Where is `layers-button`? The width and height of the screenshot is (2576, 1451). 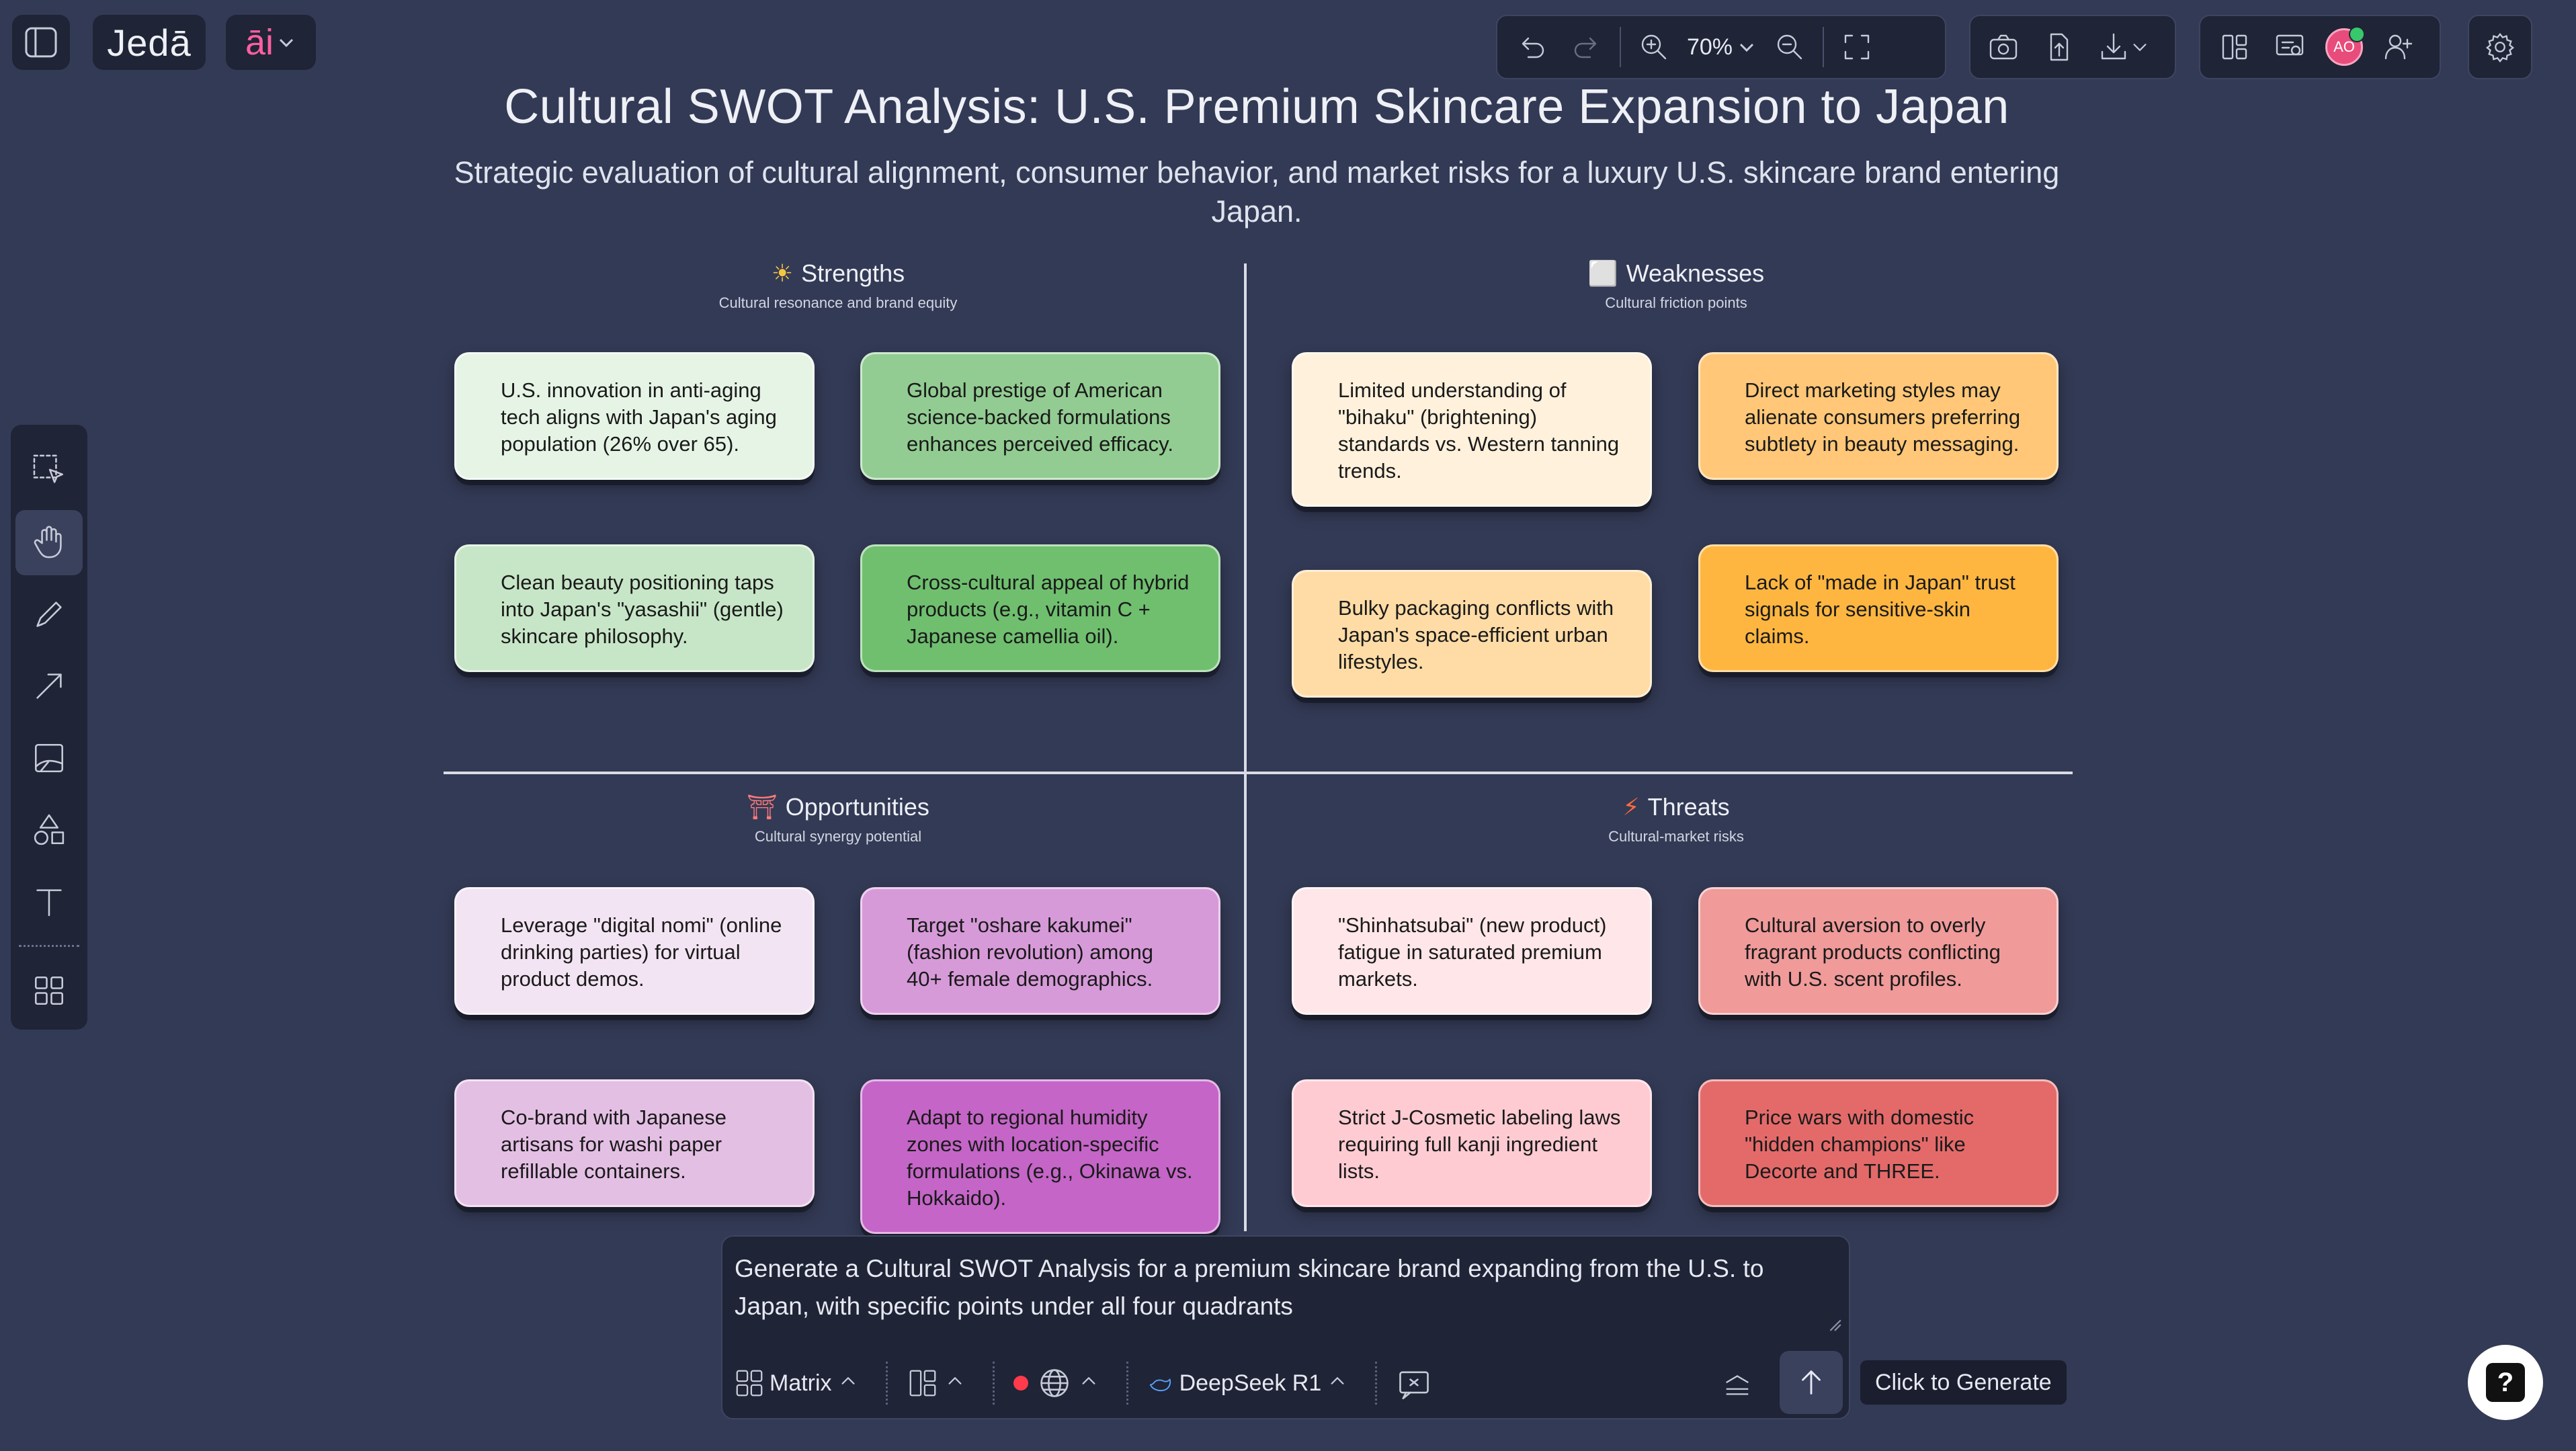
layers-button is located at coordinates (1737, 1384).